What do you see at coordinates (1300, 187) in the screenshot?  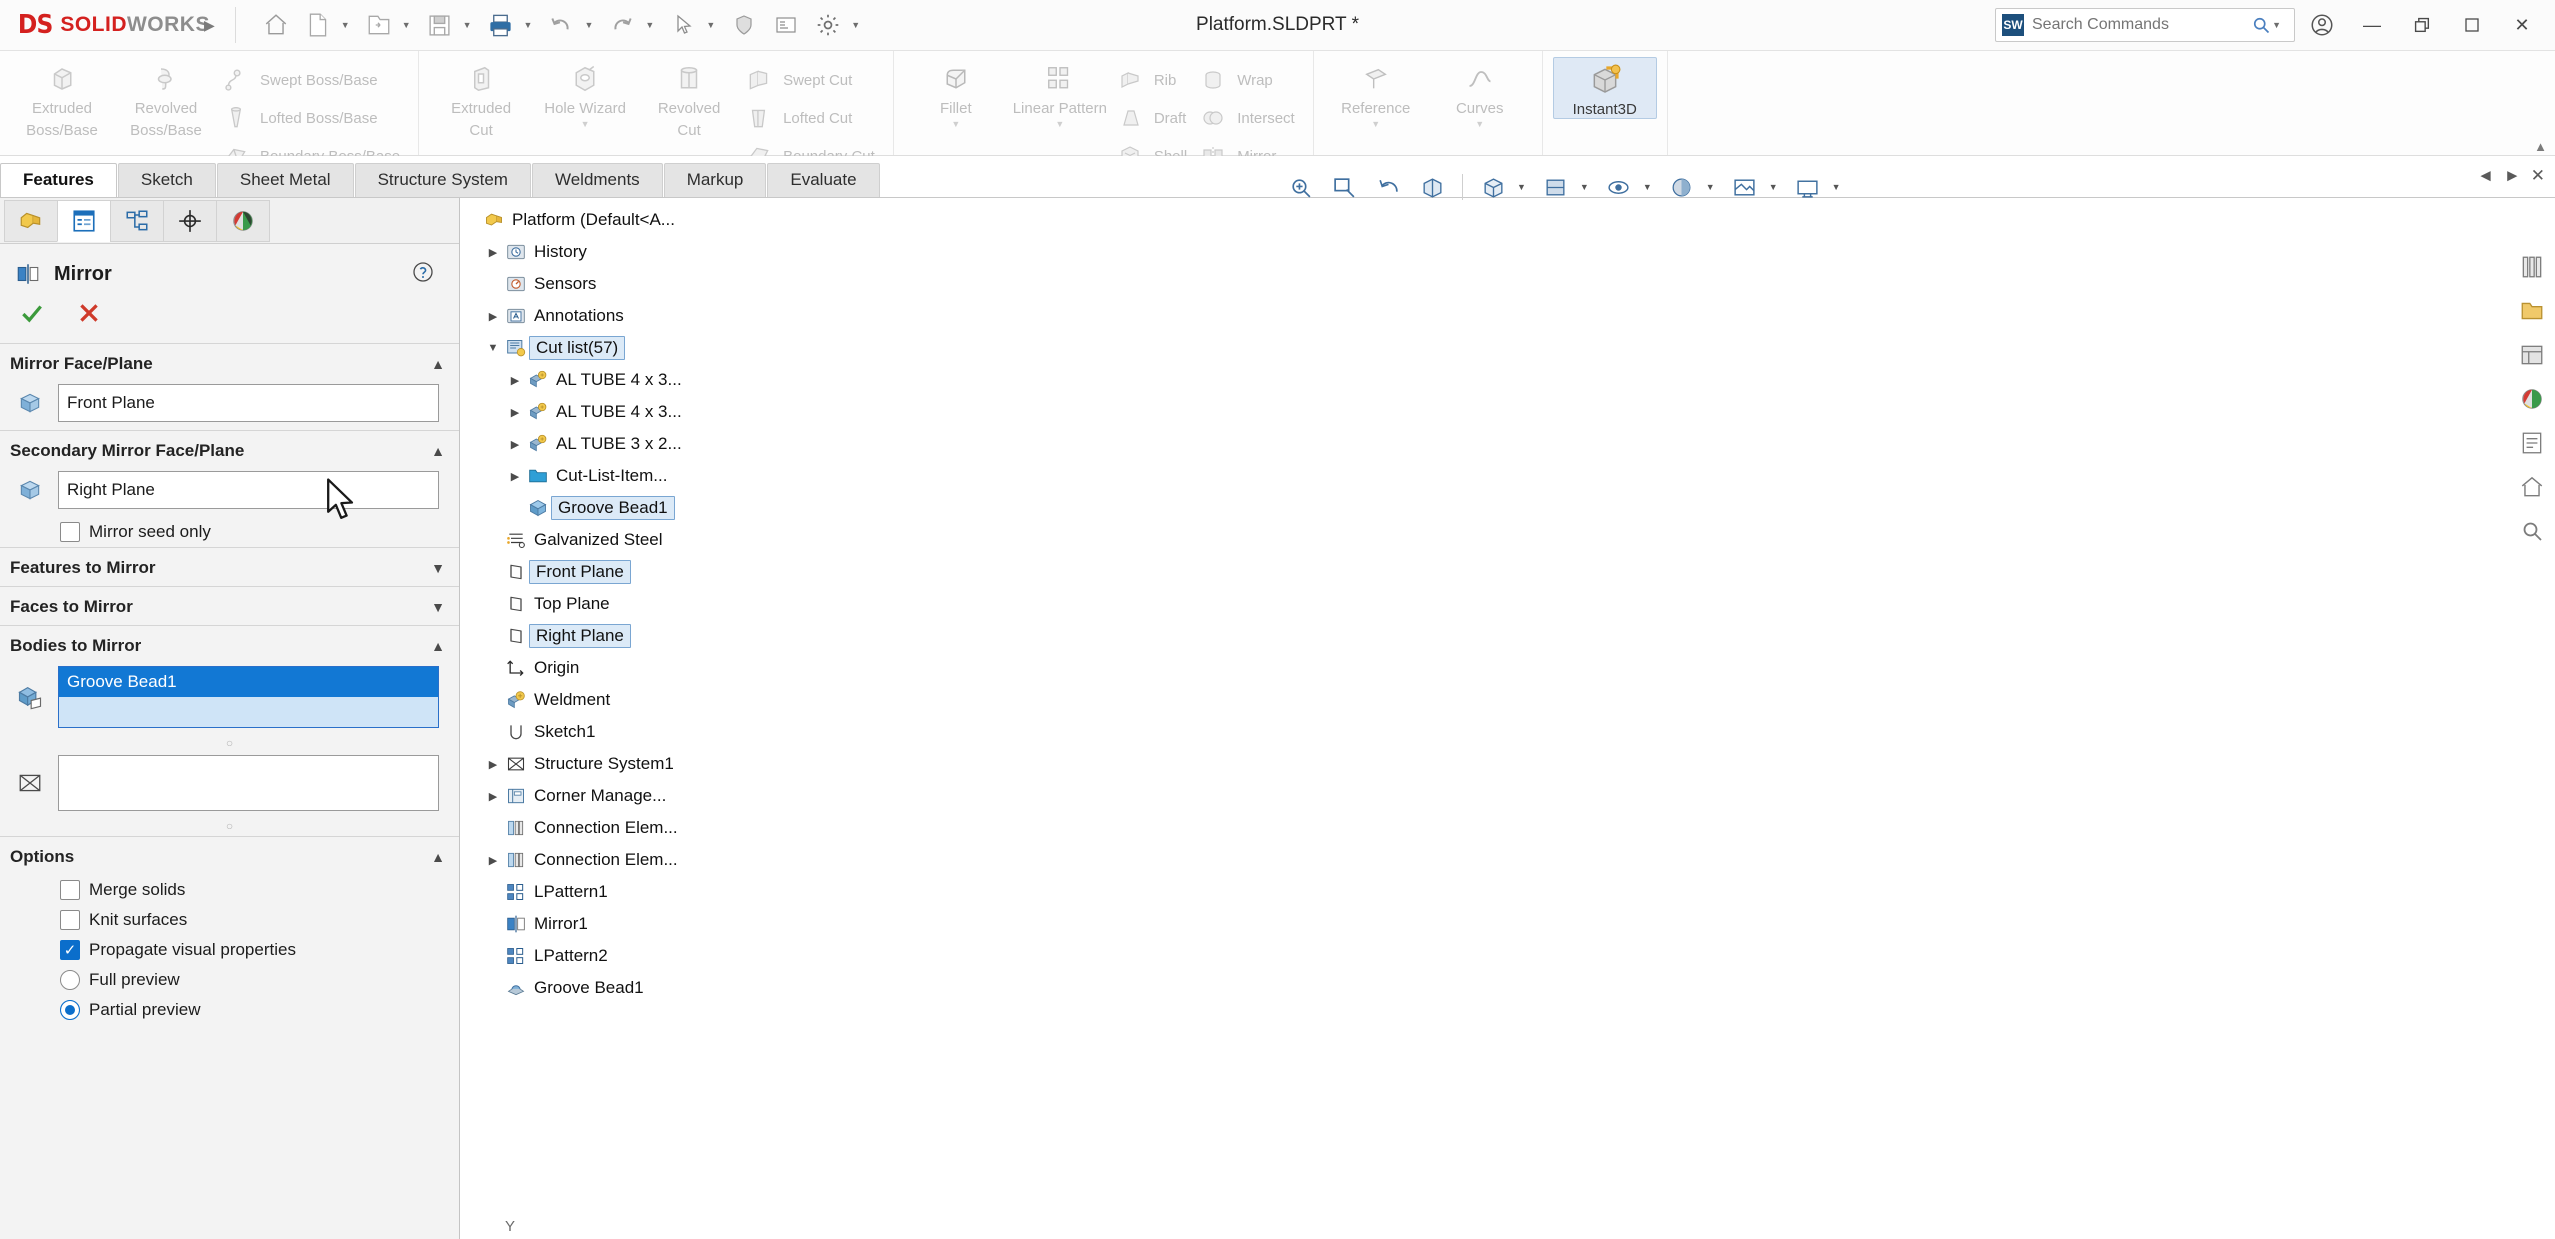 I see `zoom-fit-icon` at bounding box center [1300, 187].